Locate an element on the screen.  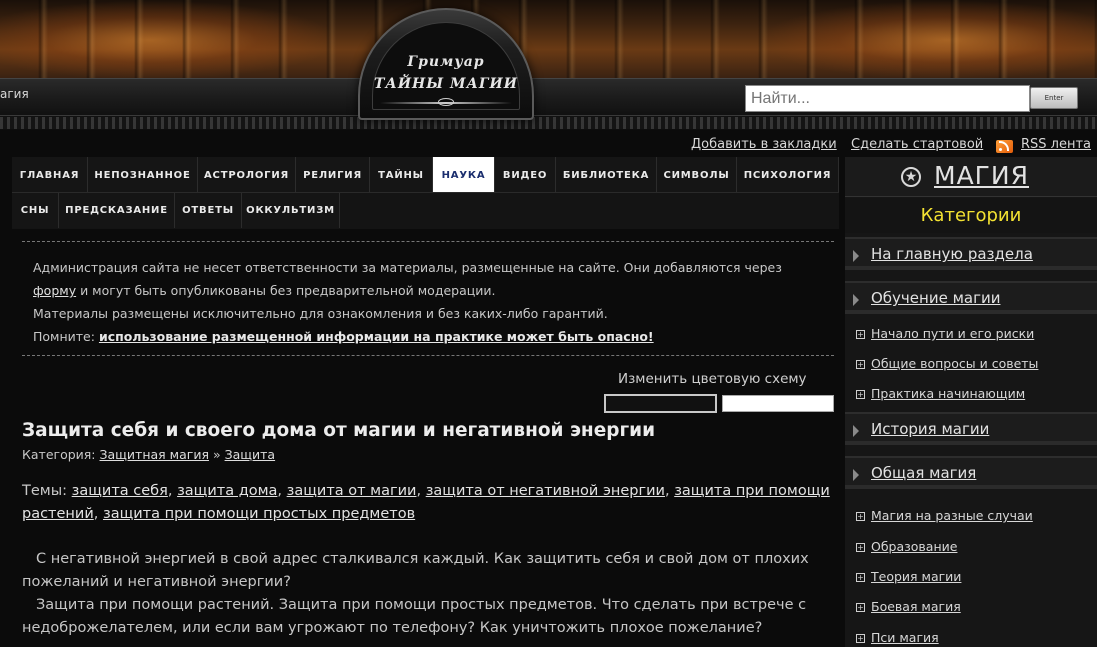
sidebar-link-label: Общие вопросы и советы is located at coordinates (955, 363).